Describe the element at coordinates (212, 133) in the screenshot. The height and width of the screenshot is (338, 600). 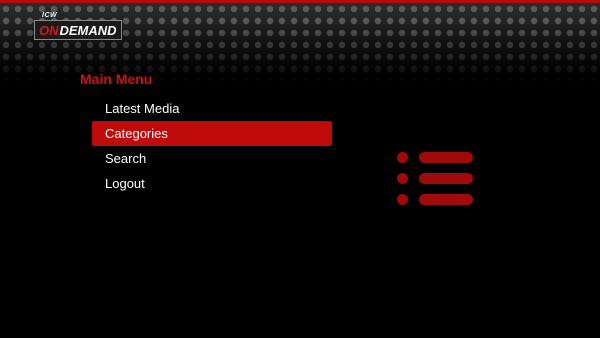
I see `menu-item-categories: Categories` at that location.